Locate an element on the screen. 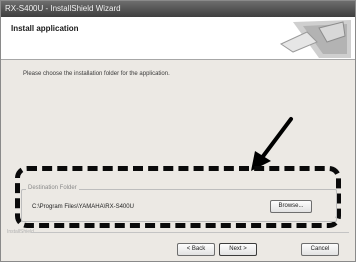  installshield-label: InstallShield is located at coordinates (20, 232).